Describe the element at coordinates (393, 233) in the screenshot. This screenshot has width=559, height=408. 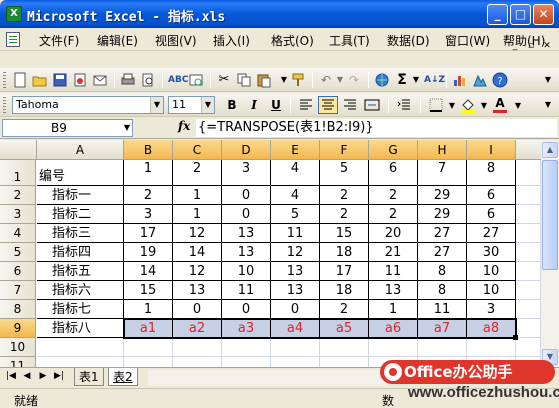
I see `cell: 20` at that location.